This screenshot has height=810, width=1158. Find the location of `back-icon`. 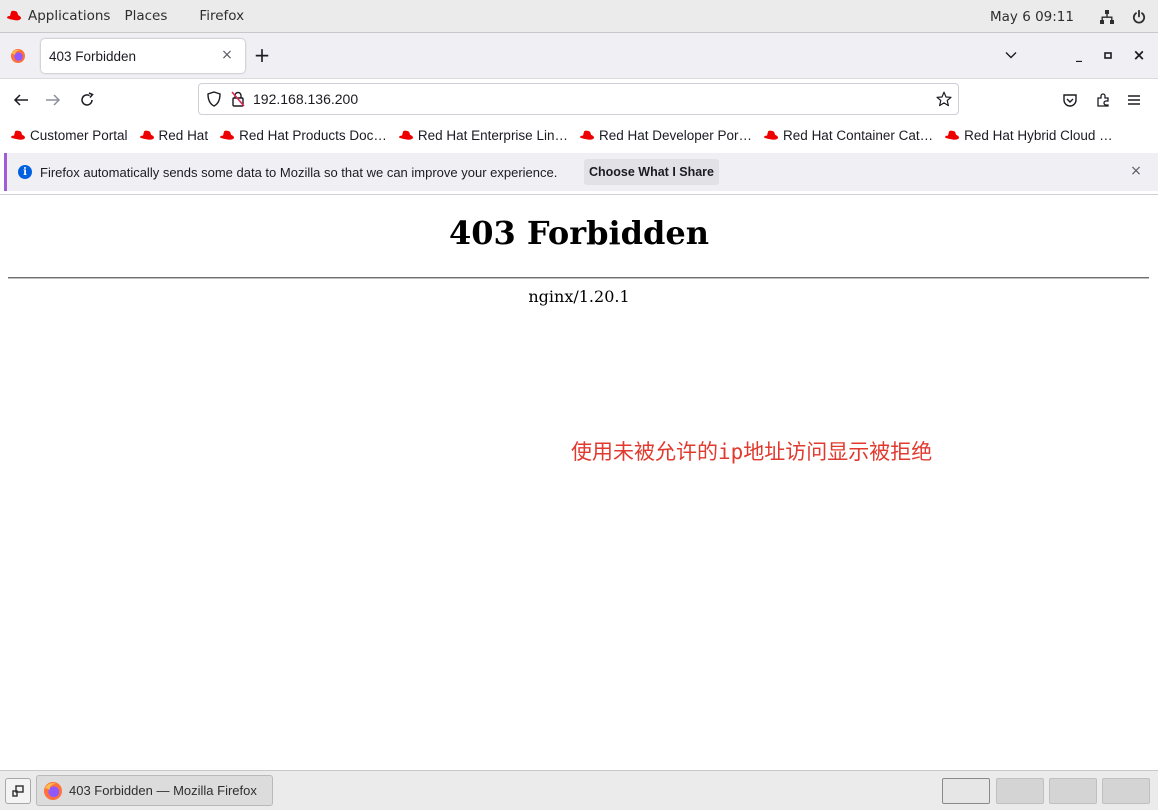

back-icon is located at coordinates (21, 100).